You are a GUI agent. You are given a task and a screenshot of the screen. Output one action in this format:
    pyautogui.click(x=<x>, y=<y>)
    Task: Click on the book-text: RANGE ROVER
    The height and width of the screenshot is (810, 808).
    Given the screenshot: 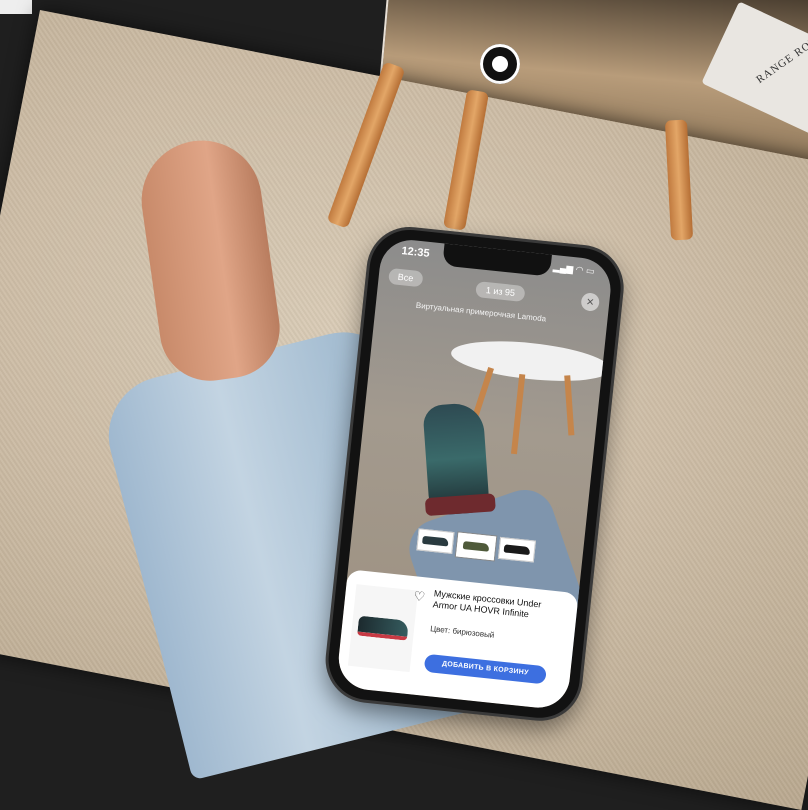 What is the action you would take?
    pyautogui.click(x=781, y=55)
    